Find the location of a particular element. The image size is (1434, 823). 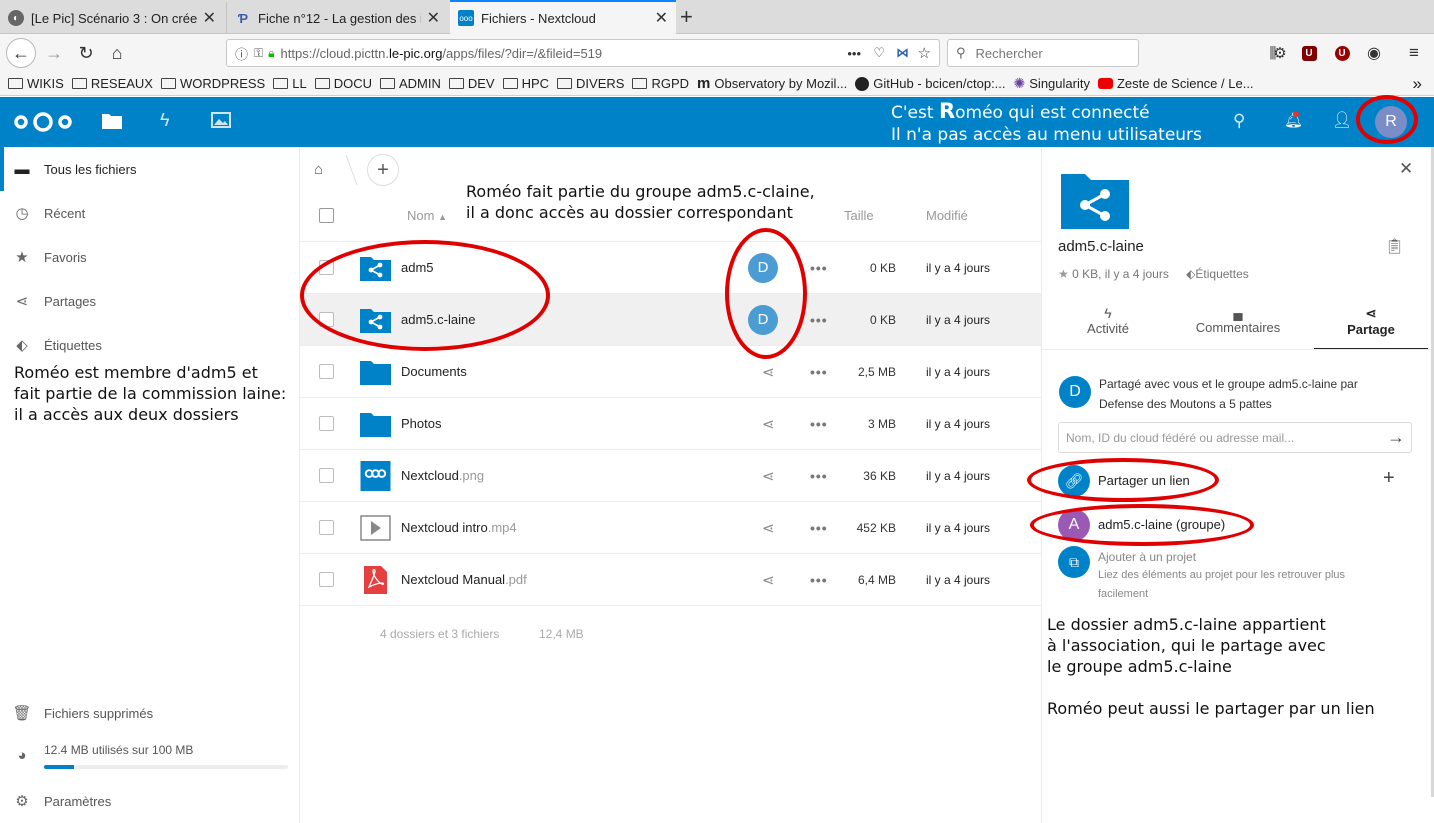

sidebar-item-all-files: ▬ Tous les fichiers is located at coordinates (149, 169).